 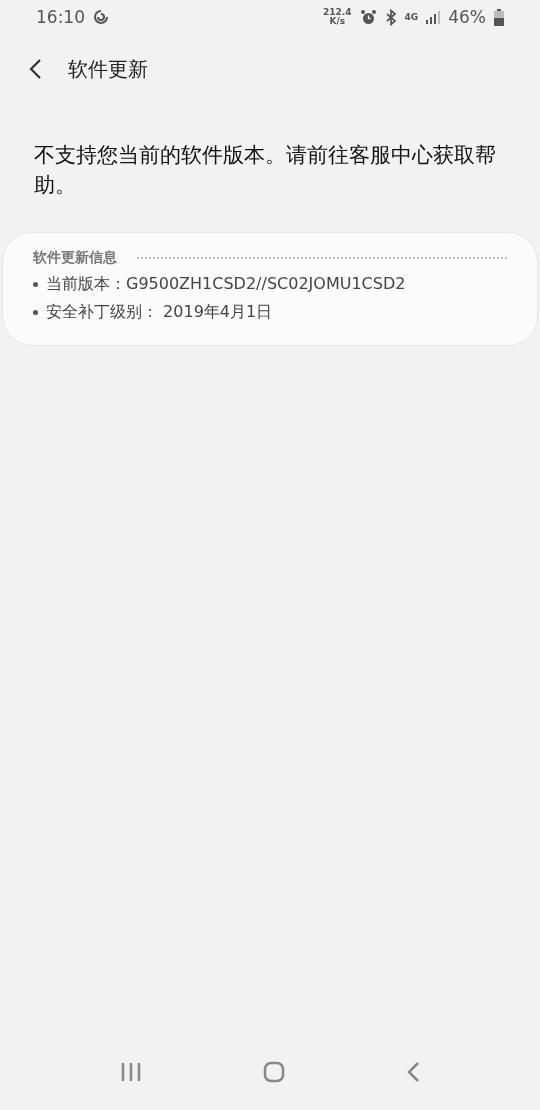 I want to click on info-item: 安全补丁级别： 2019年4月1日, so click(x=159, y=312).